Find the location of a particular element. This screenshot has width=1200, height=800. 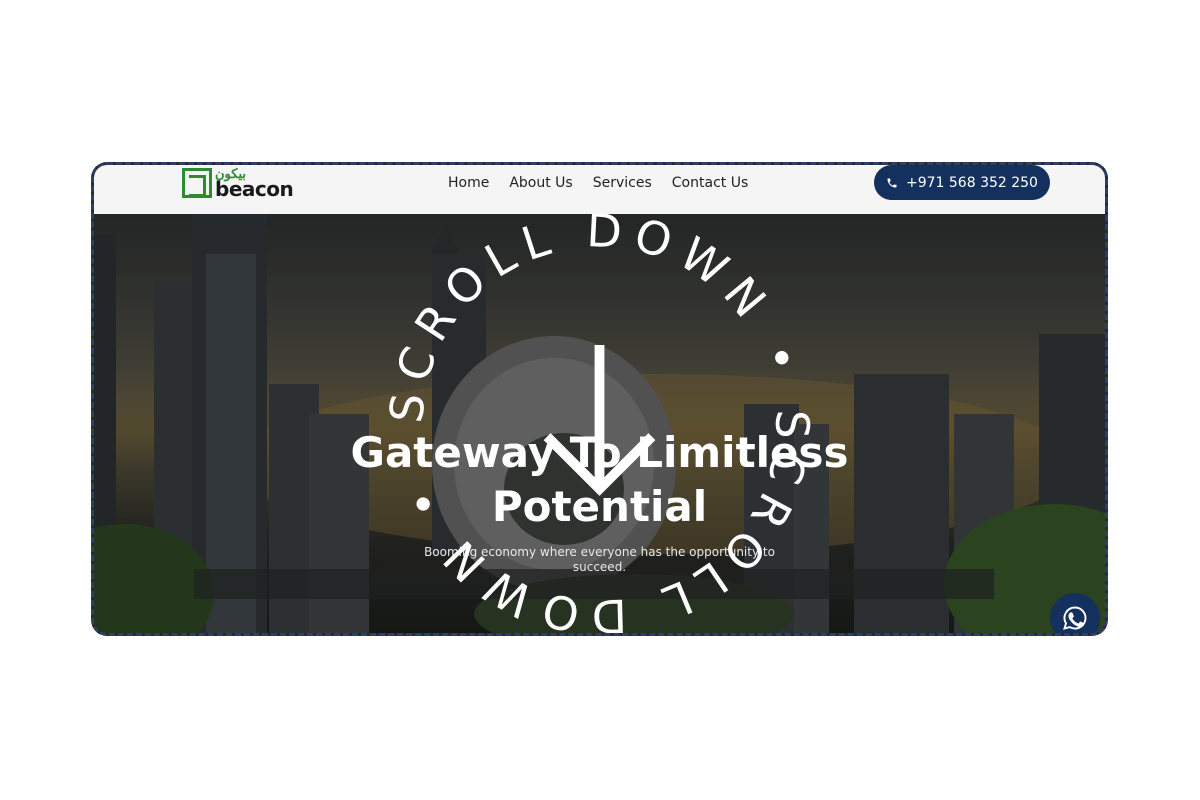

phone-button: +971 568 352 250 is located at coordinates (962, 182).